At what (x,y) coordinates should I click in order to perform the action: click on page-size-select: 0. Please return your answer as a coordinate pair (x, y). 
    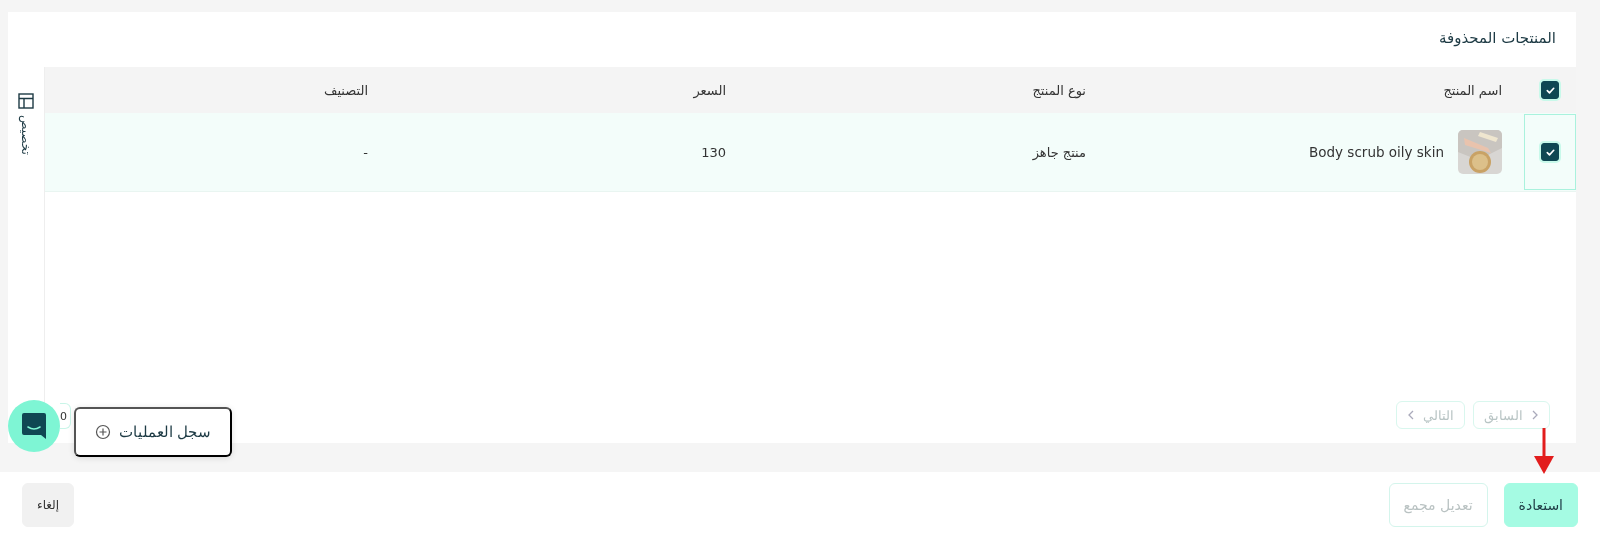
    Looking at the image, I should click on (65, 416).